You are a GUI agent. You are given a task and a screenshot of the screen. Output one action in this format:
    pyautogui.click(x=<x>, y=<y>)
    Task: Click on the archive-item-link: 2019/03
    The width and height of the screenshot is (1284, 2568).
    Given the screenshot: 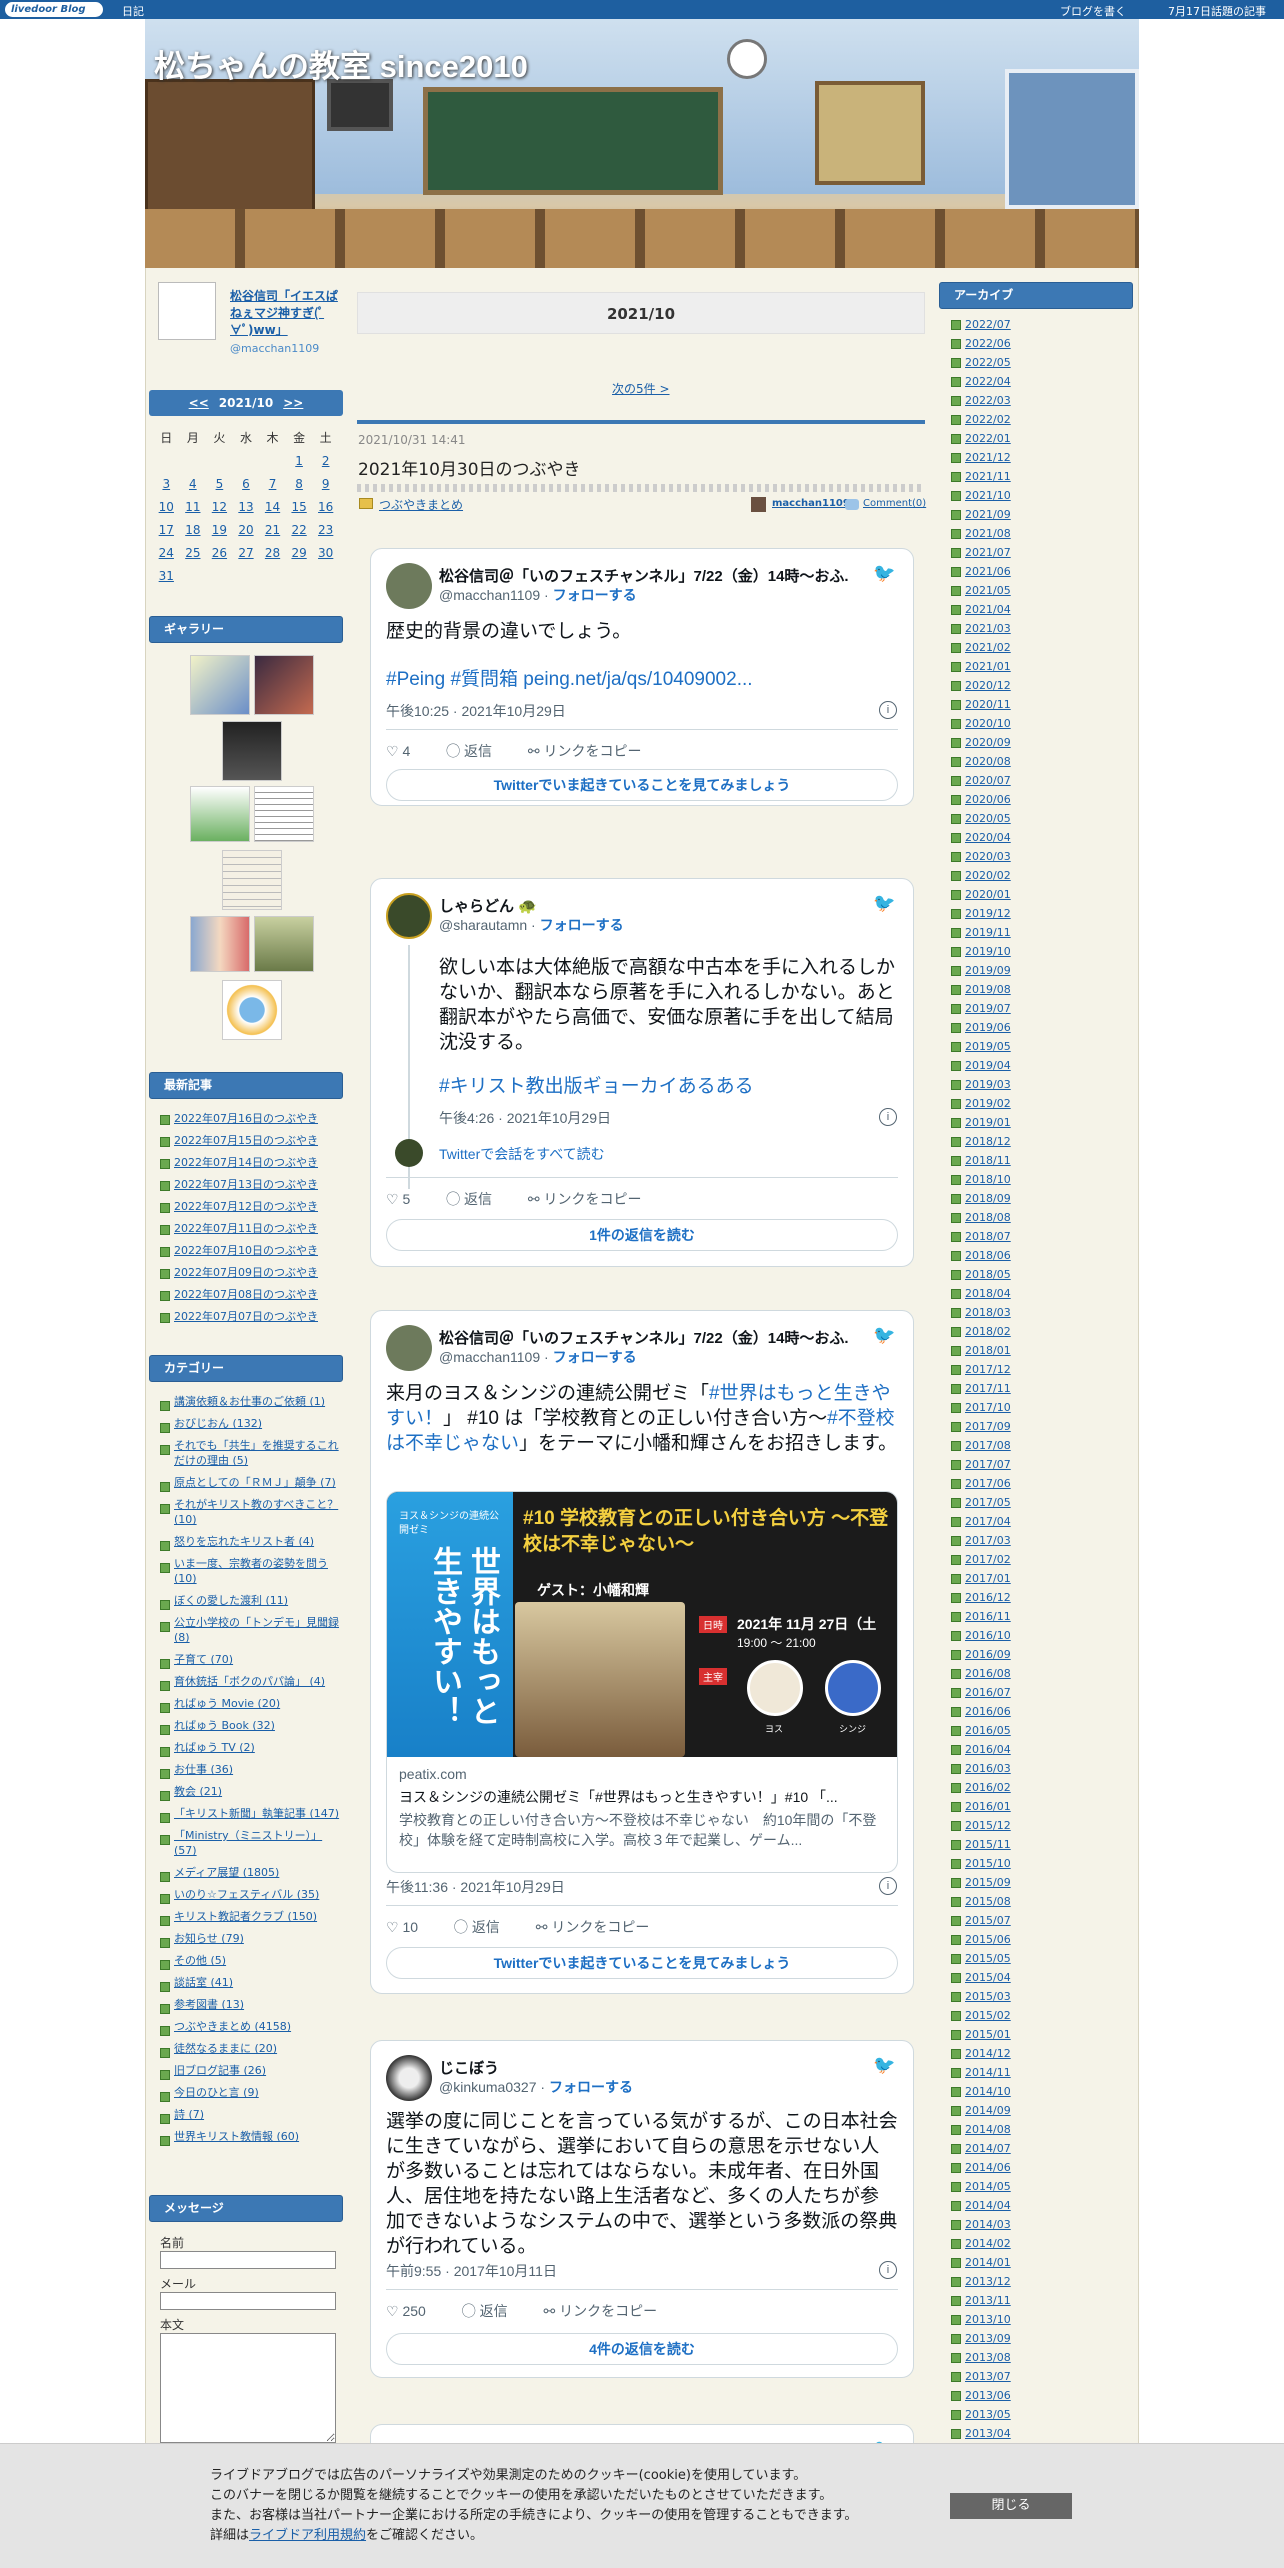 What is the action you would take?
    pyautogui.click(x=988, y=1084)
    